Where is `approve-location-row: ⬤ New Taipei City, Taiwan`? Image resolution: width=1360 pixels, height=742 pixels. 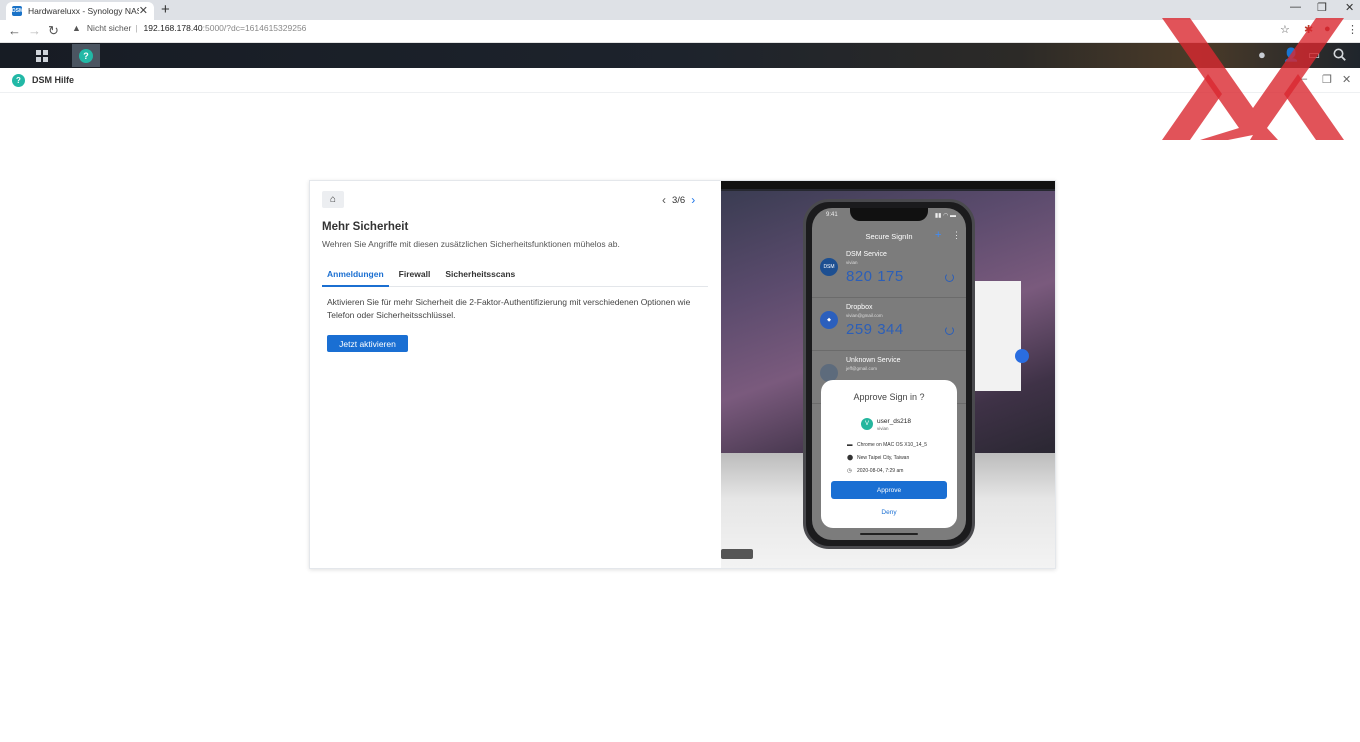 approve-location-row: ⬤ New Taipei City, Taiwan is located at coordinates (878, 458).